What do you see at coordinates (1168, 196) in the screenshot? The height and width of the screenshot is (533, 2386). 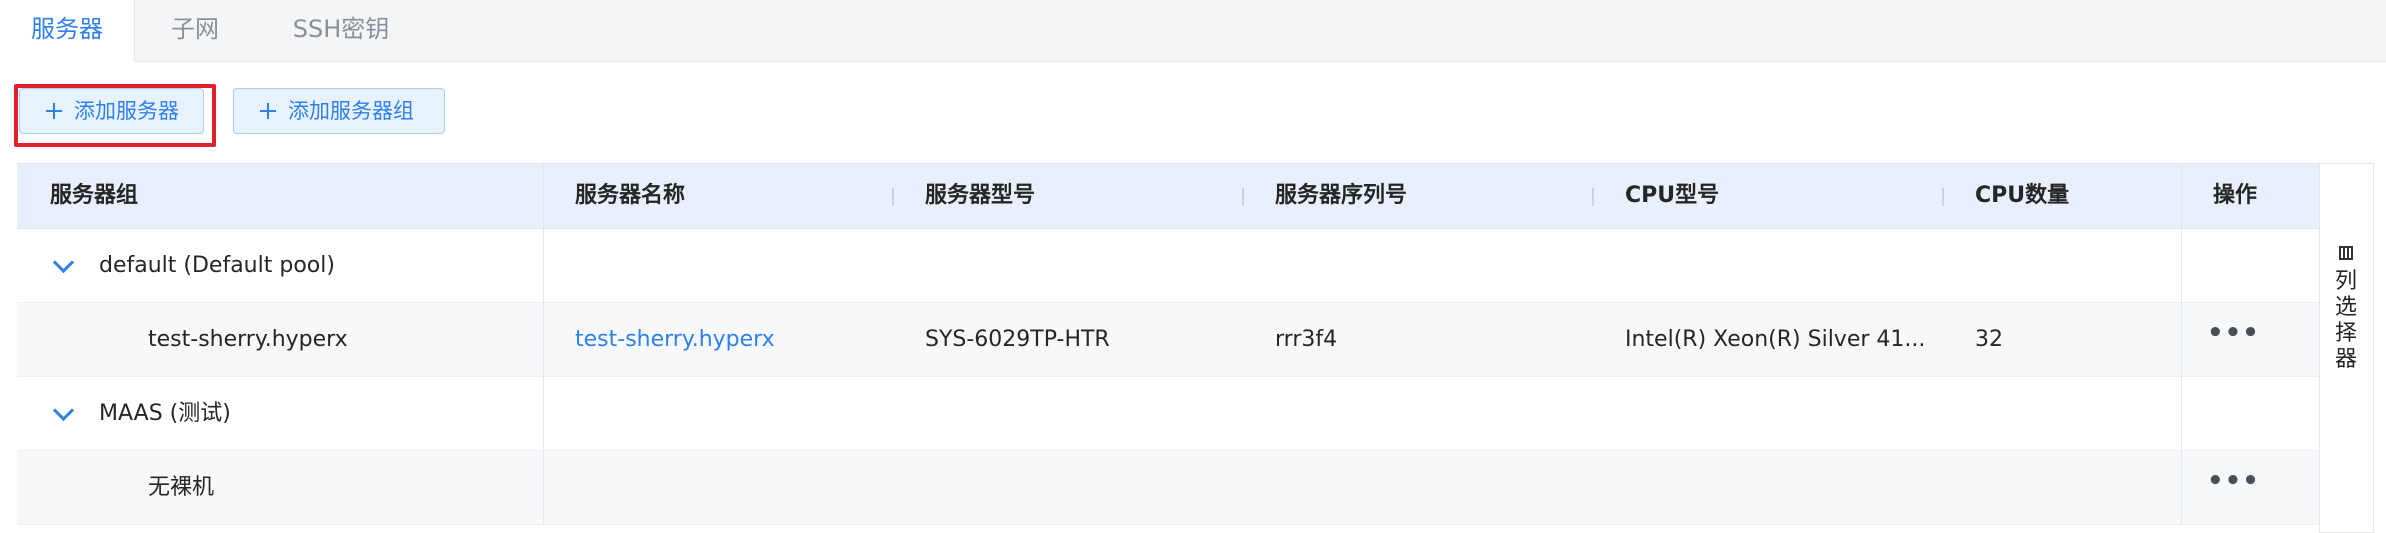 I see `table-header: 服务器组 服务器名称 服务器型号 服务器序列号 CPU型号 CPU数量 操作` at bounding box center [1168, 196].